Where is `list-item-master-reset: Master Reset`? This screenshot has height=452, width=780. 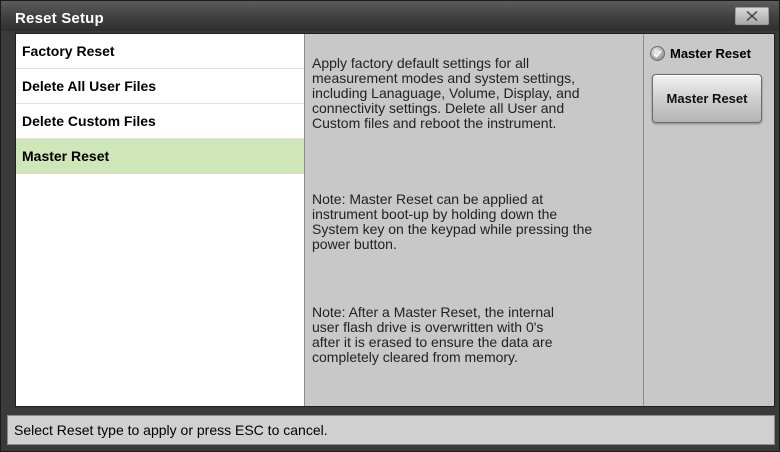 list-item-master-reset: Master Reset is located at coordinates (160, 156).